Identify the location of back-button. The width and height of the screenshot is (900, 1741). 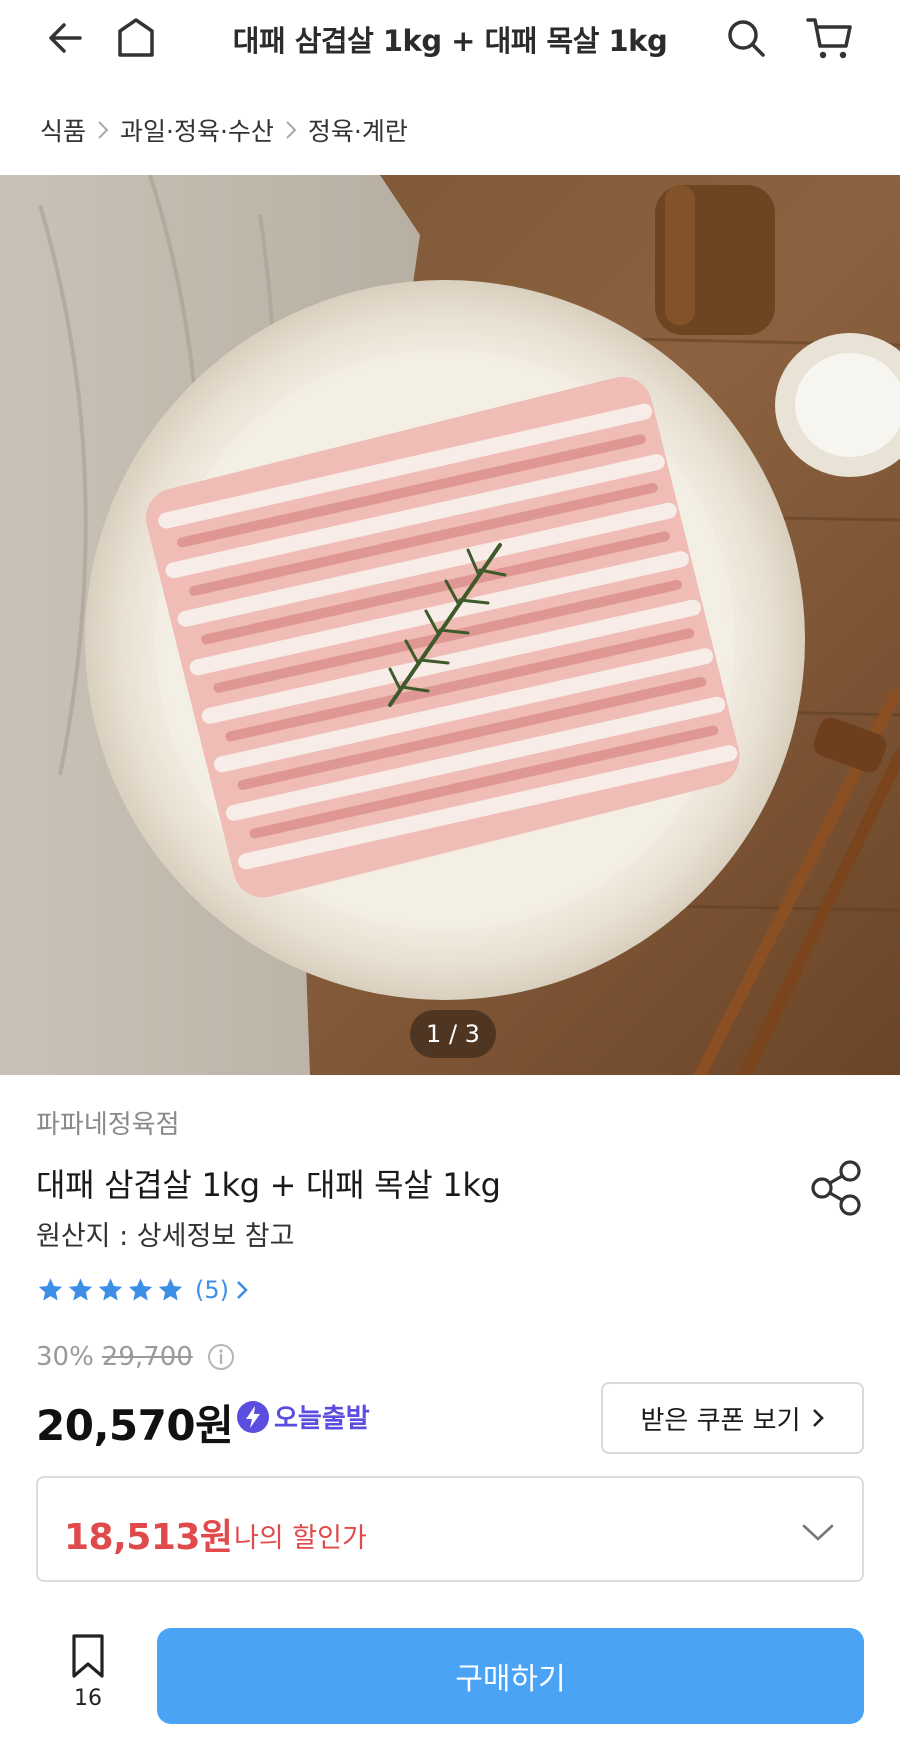
(66, 38).